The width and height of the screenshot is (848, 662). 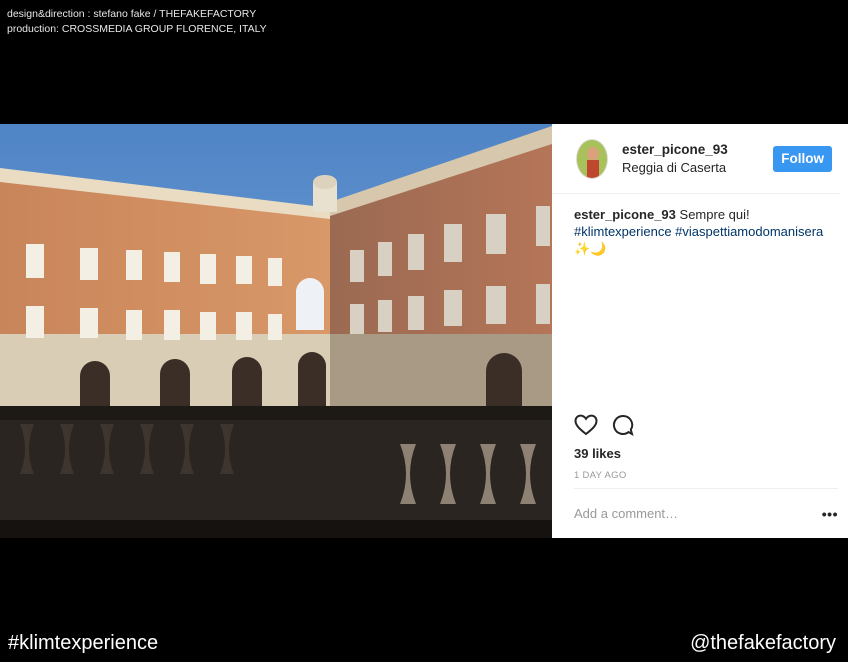 I want to click on avatar-image, so click(x=592, y=158).